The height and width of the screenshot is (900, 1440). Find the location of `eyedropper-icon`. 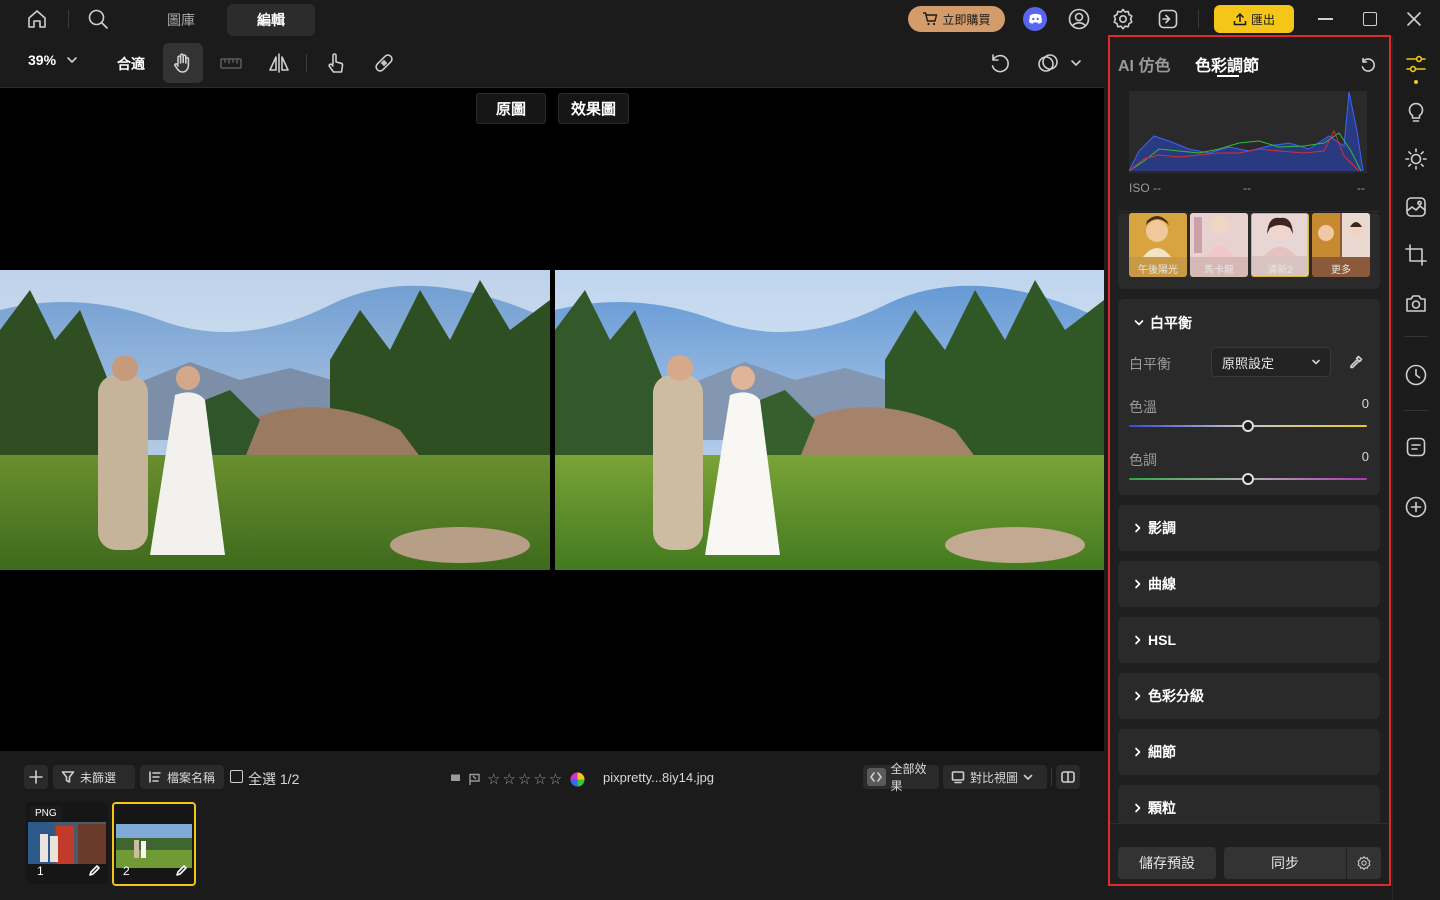

eyedropper-icon is located at coordinates (1356, 362).